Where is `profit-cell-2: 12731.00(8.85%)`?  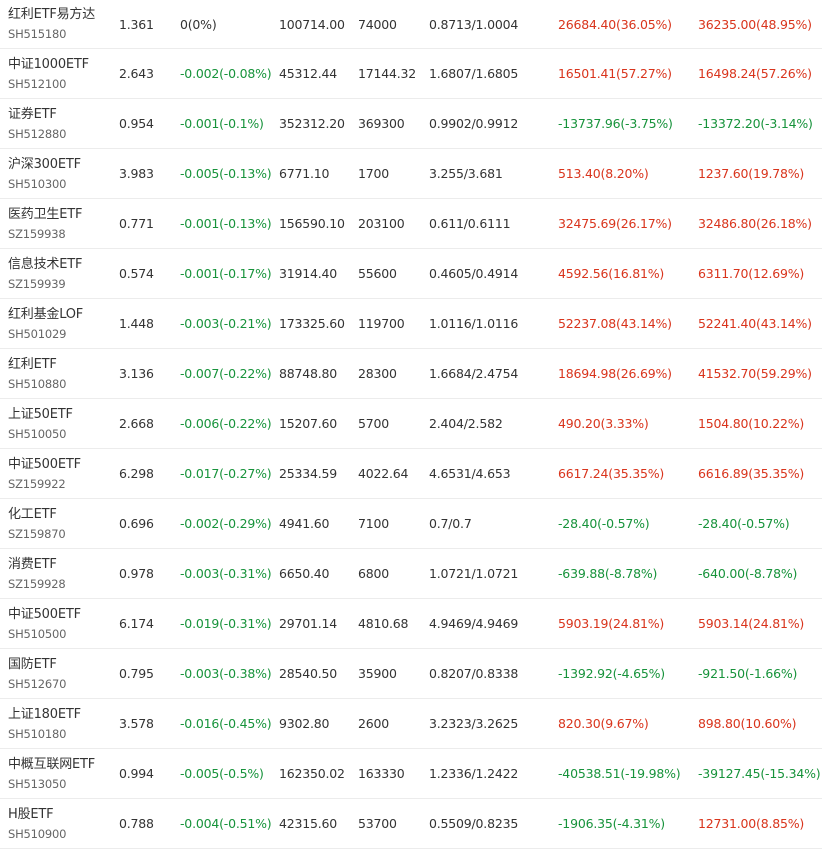
profit-cell-2: 12731.00(8.85%) is located at coordinates (751, 823).